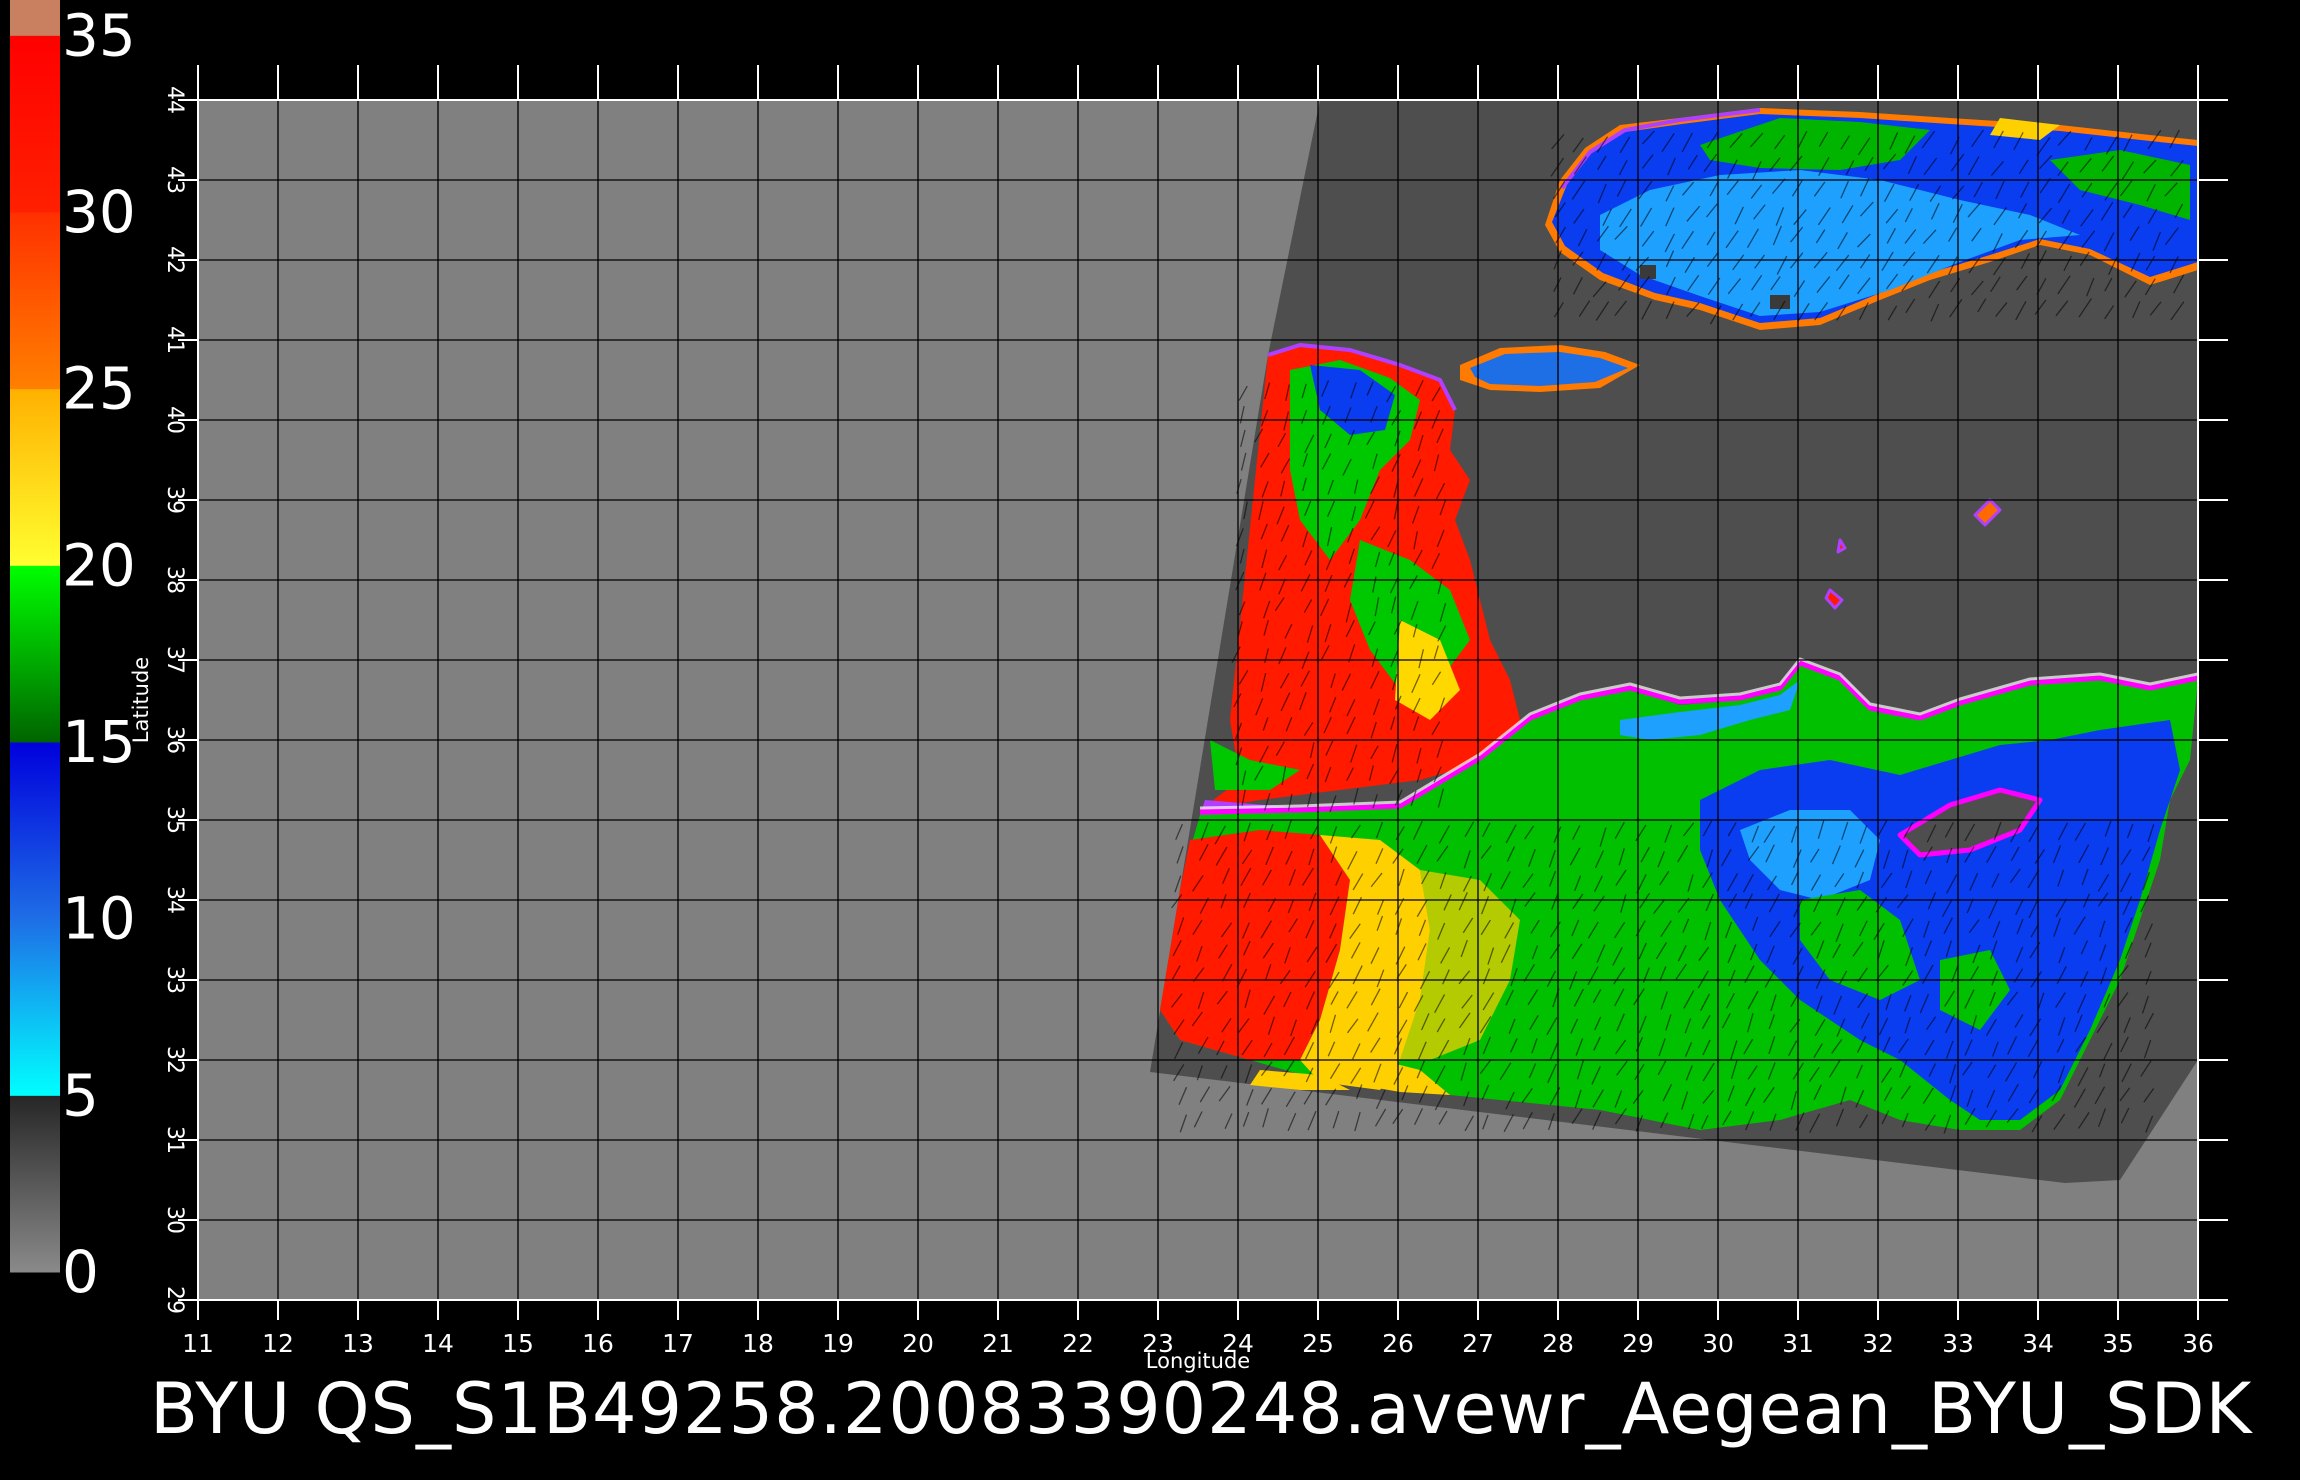 Image resolution: width=2300 pixels, height=1480 pixels. What do you see at coordinates (174, 580) in the screenshot?
I see `lat-tick-label: 38` at bounding box center [174, 580].